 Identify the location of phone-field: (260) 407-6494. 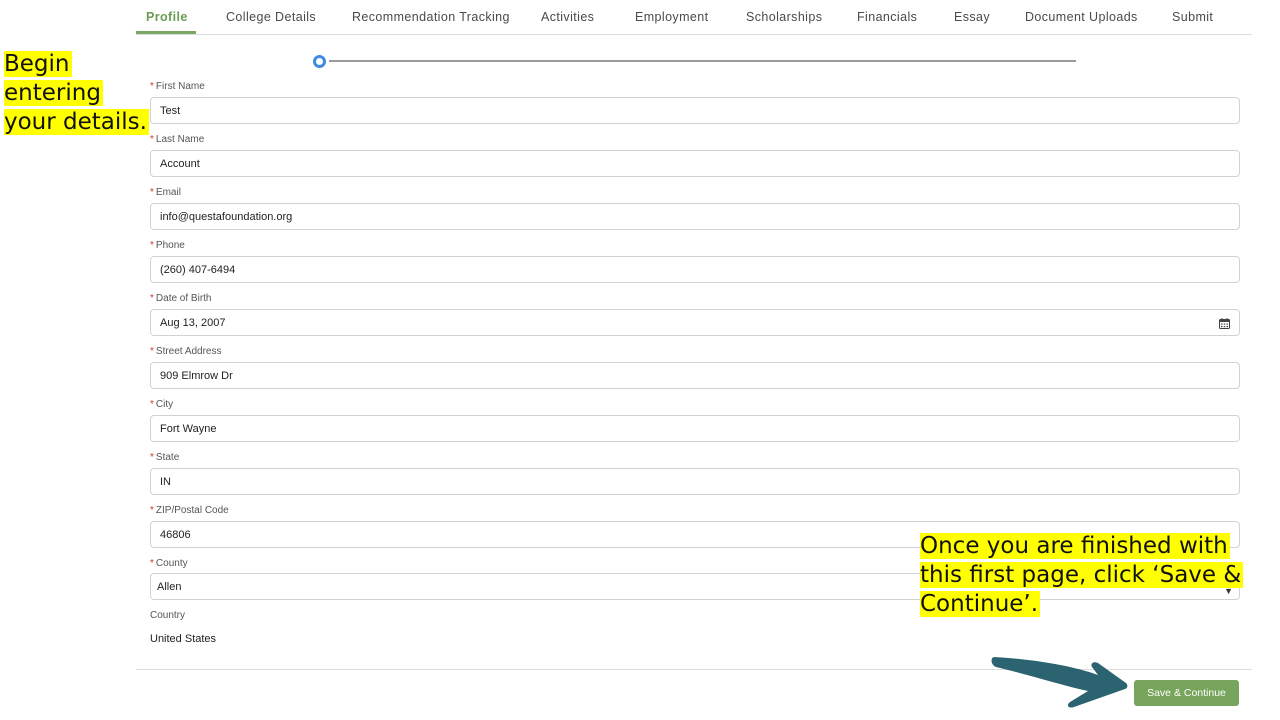
(695, 269).